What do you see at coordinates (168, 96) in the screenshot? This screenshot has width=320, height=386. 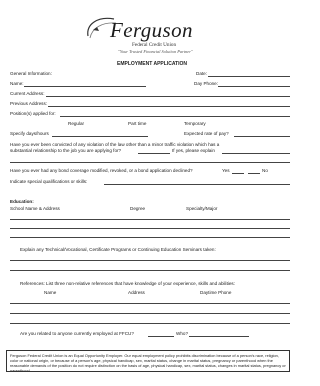 I see `current-address-field` at bounding box center [168, 96].